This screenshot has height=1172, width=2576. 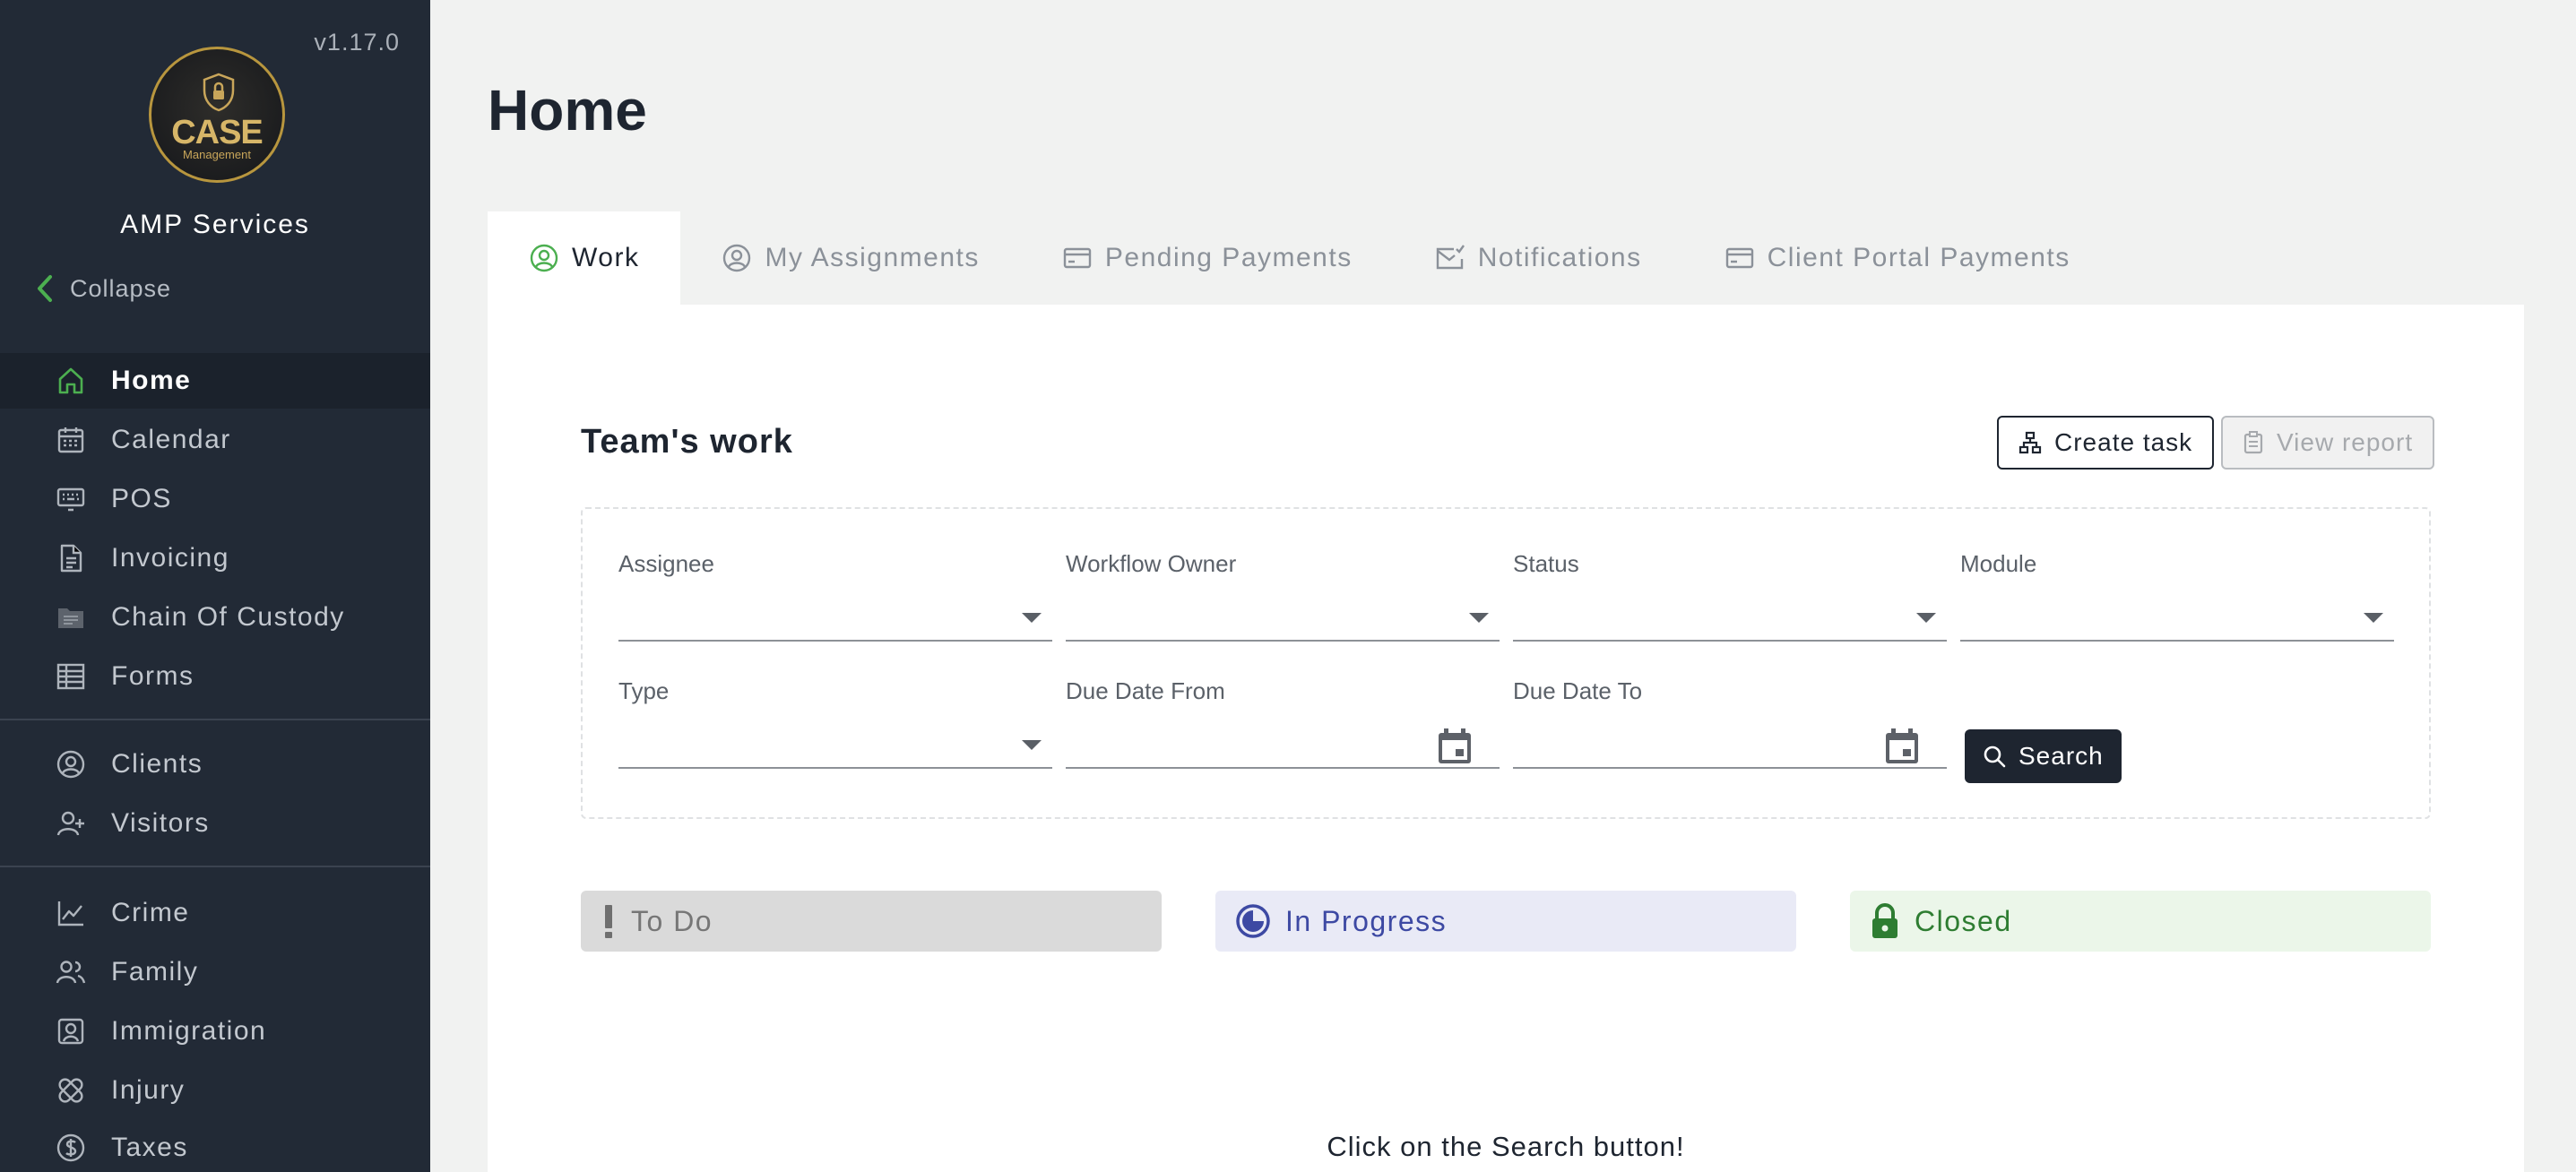 I want to click on folder-icon, so click(x=70, y=618).